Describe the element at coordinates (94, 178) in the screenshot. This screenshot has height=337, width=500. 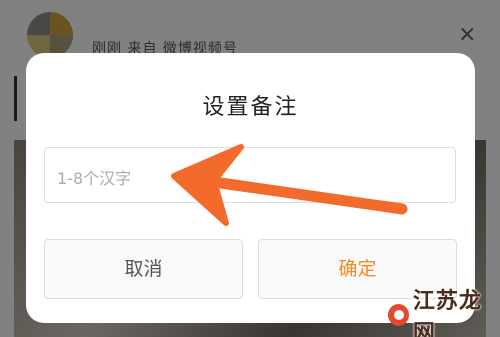
I see `remark-input-placeholder: 1-8个汉字` at that location.